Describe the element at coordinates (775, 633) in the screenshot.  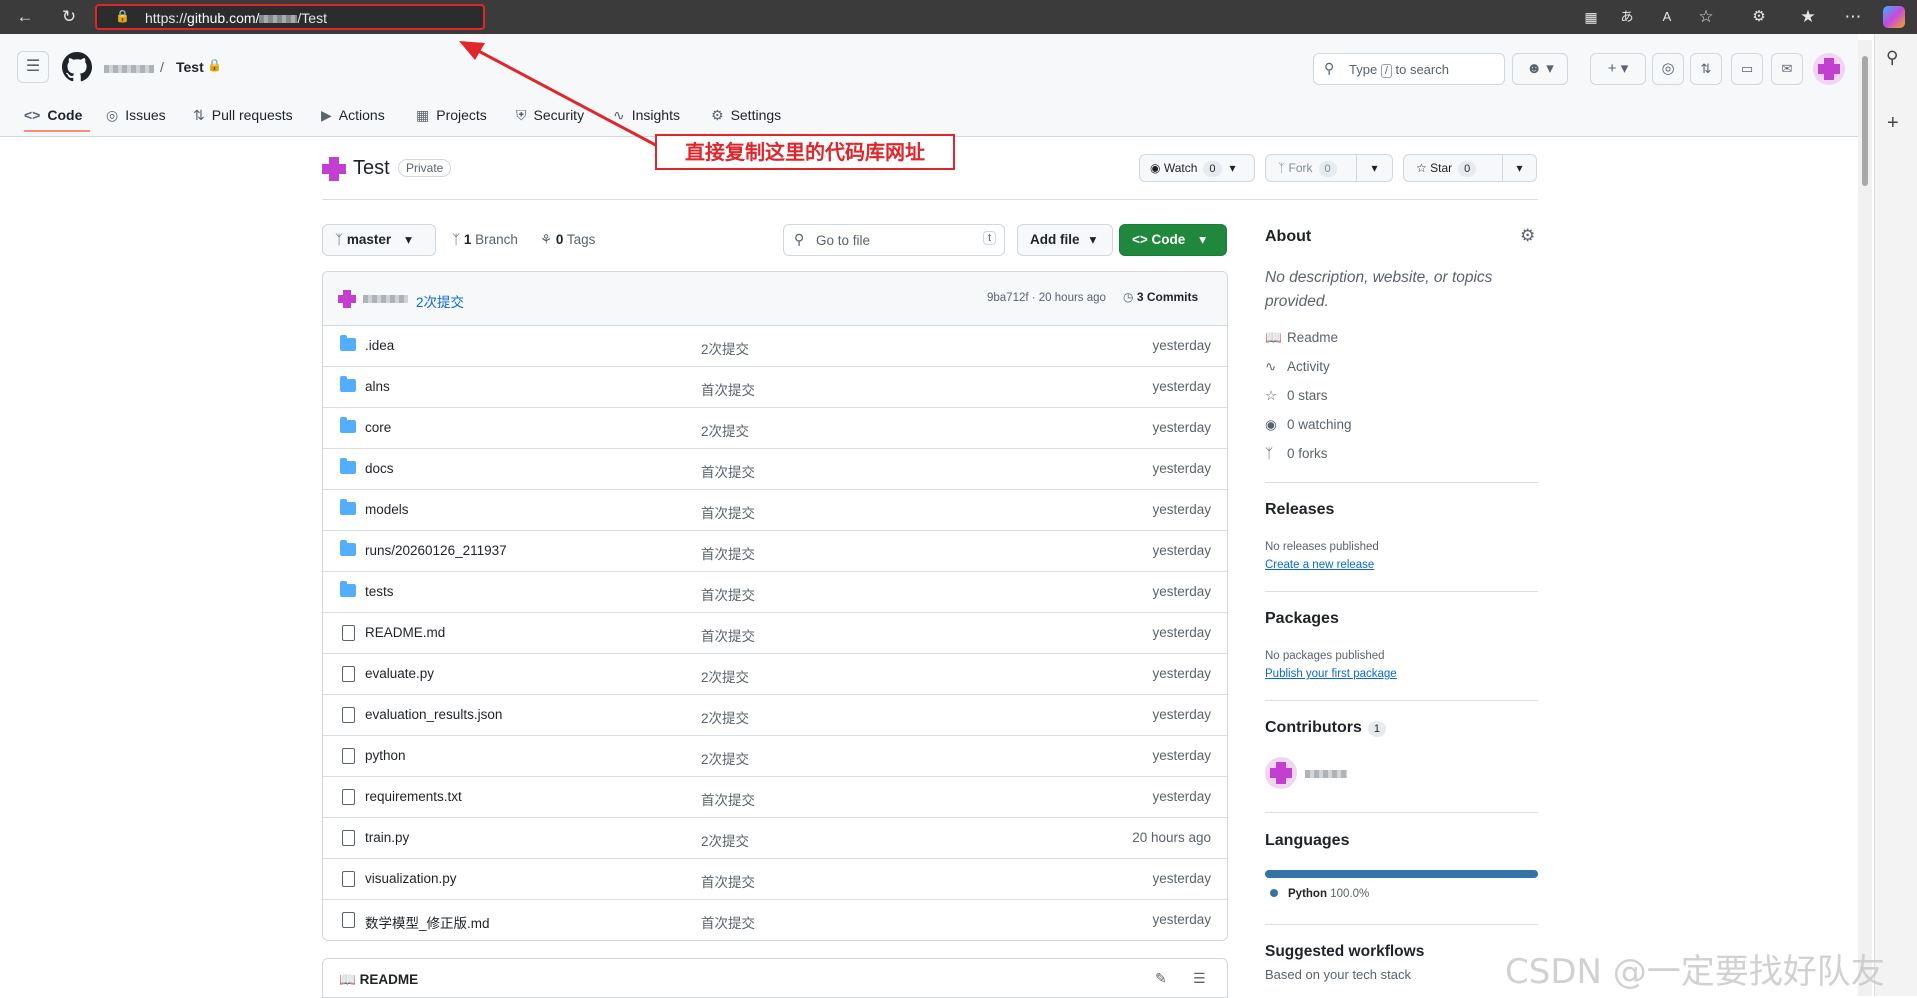
I see `file-row: README.md 首次提交 yesterday` at that location.